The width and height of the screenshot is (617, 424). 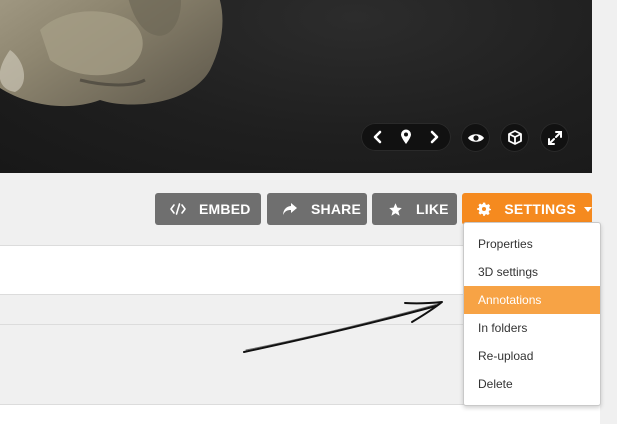 I want to click on menu-item-annotations: Annotations, so click(x=532, y=300).